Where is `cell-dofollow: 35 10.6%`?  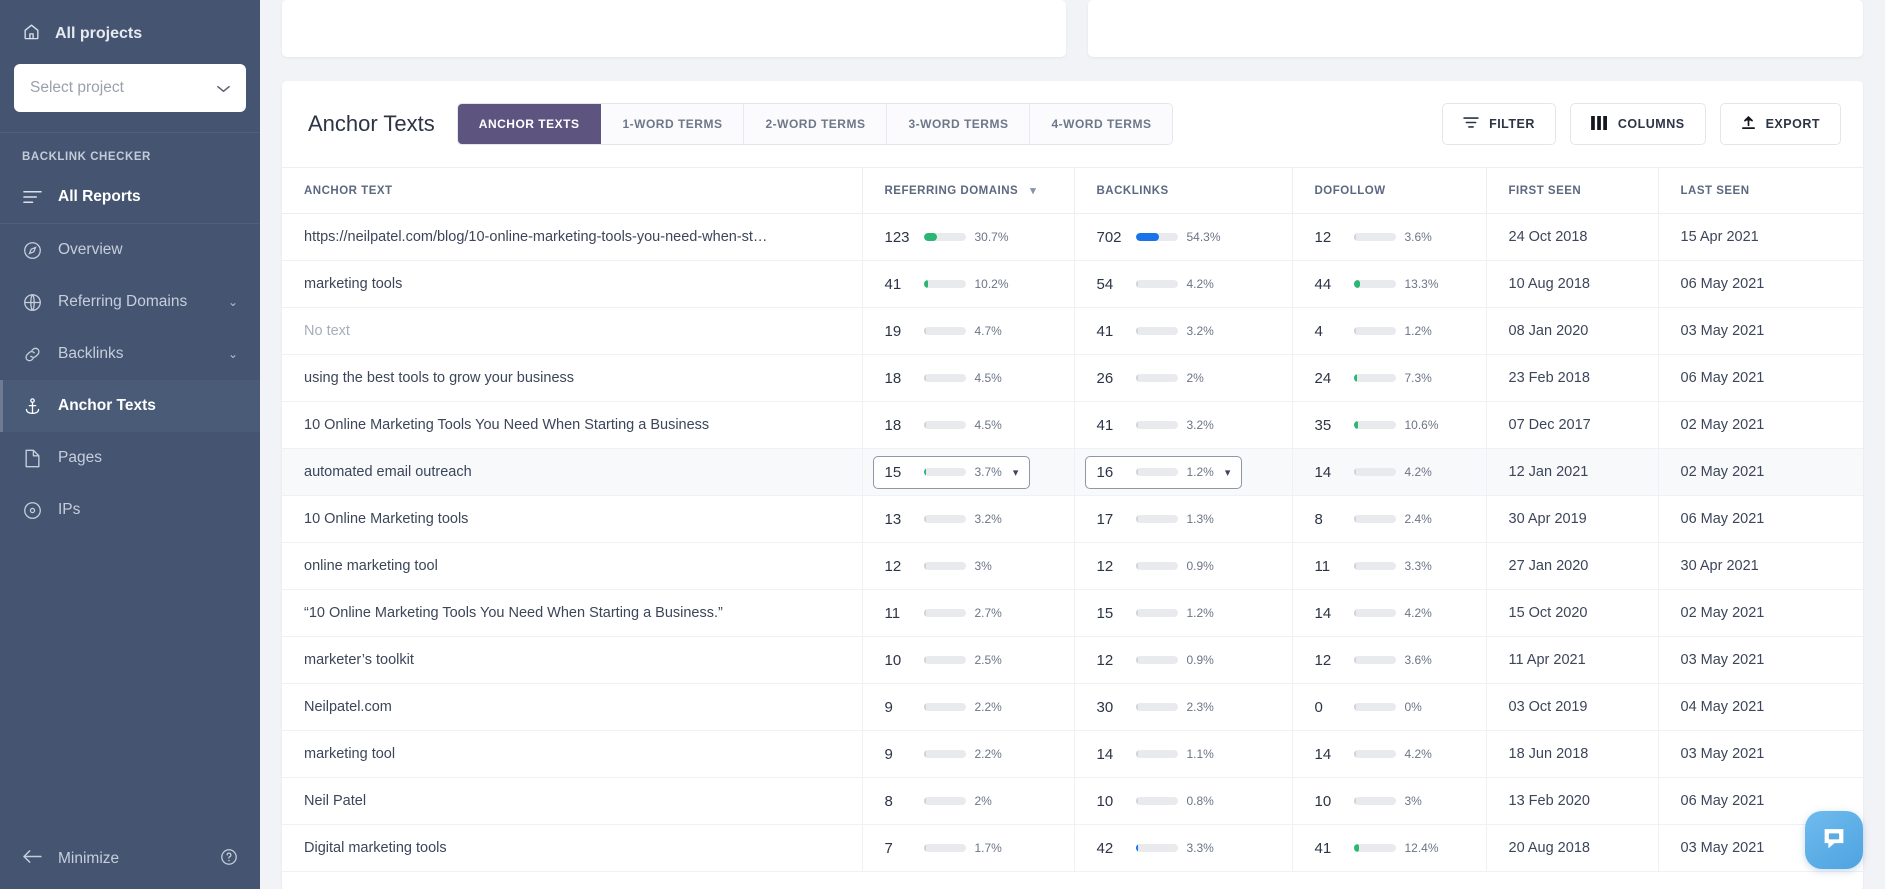 cell-dofollow: 35 10.6% is located at coordinates (1388, 425).